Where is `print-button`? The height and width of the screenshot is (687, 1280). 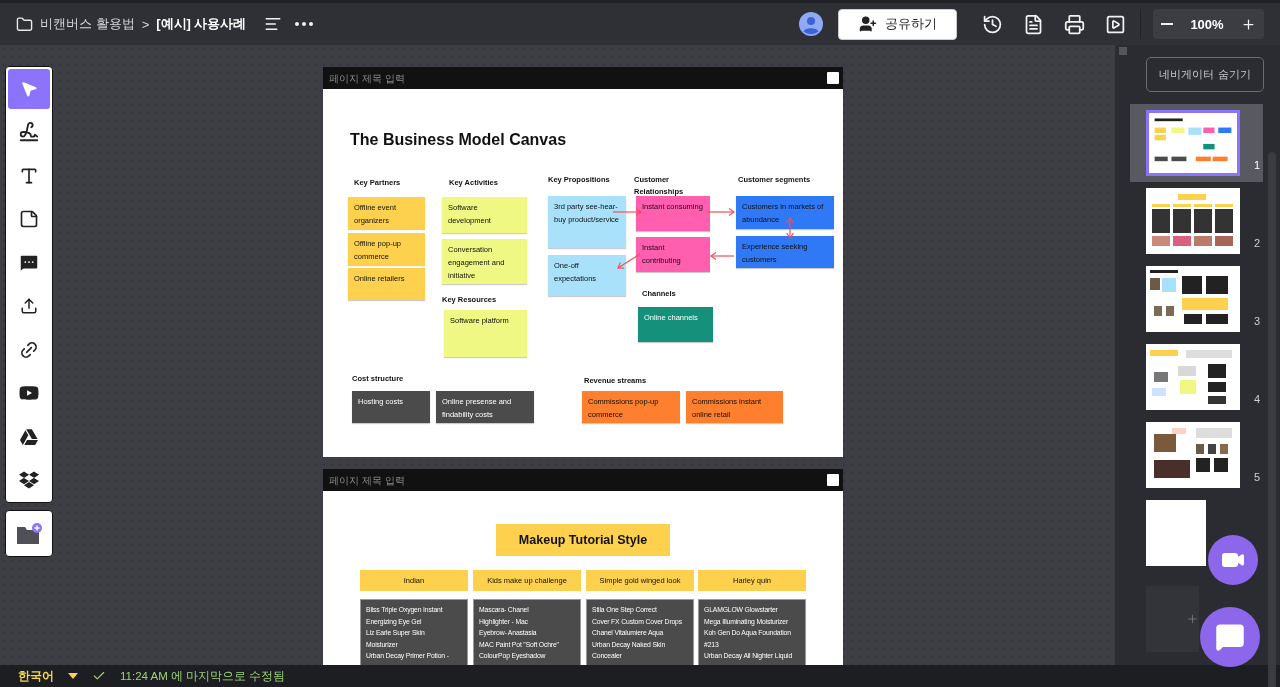
print-button is located at coordinates (1074, 24).